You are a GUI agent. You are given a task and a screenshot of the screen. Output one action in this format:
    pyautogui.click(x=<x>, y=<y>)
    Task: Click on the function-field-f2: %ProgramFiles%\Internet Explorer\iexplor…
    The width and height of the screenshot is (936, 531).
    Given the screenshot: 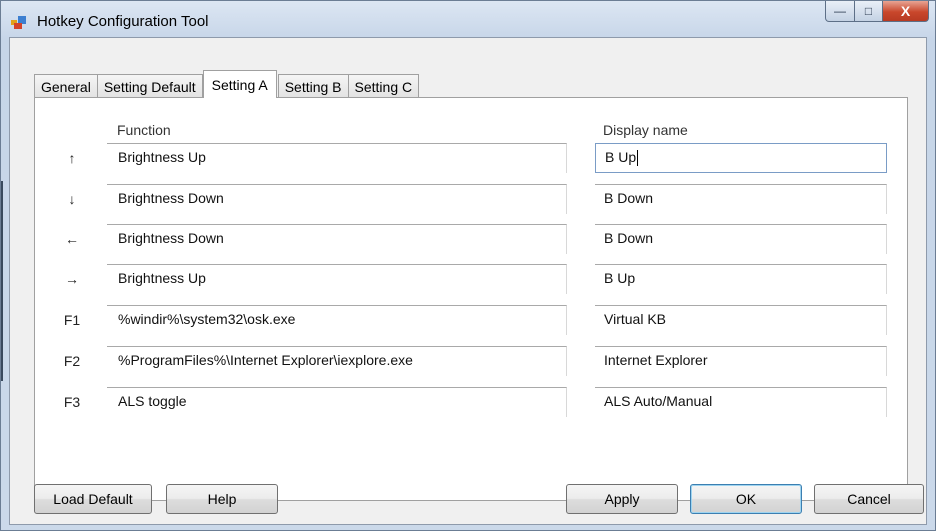 What is the action you would take?
    pyautogui.click(x=337, y=361)
    